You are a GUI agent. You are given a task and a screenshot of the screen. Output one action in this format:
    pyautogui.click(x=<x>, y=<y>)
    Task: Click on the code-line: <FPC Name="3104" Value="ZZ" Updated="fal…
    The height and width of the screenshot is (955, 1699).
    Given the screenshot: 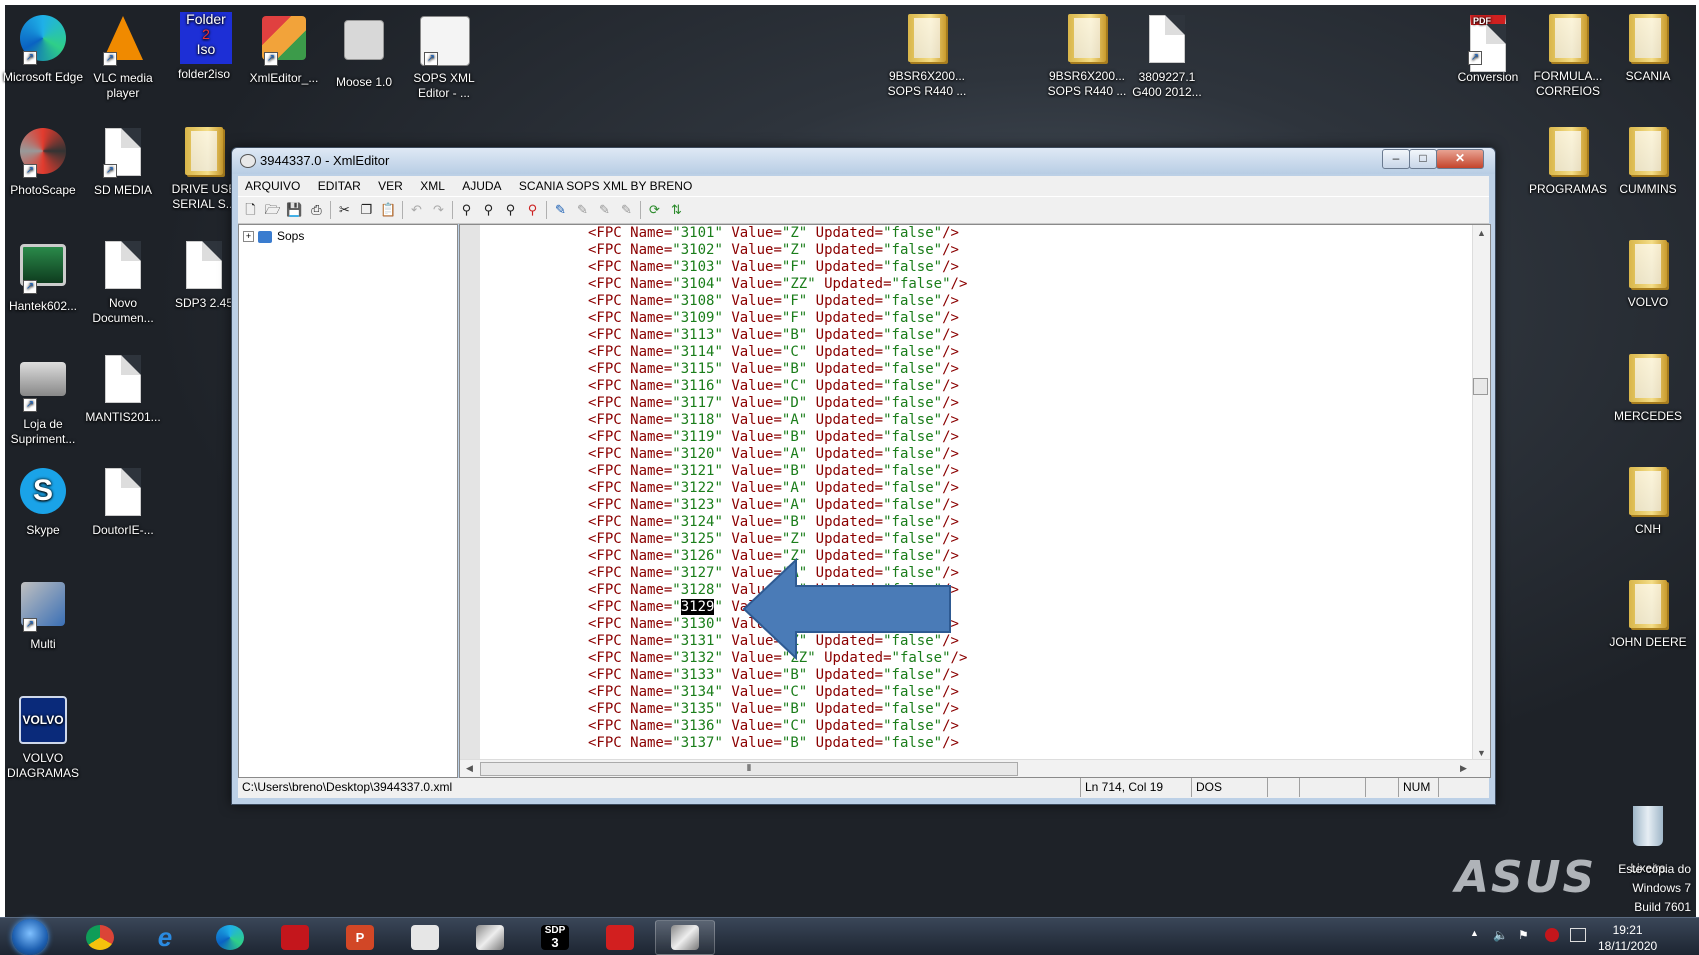 What is the action you would take?
    pyautogui.click(x=777, y=284)
    